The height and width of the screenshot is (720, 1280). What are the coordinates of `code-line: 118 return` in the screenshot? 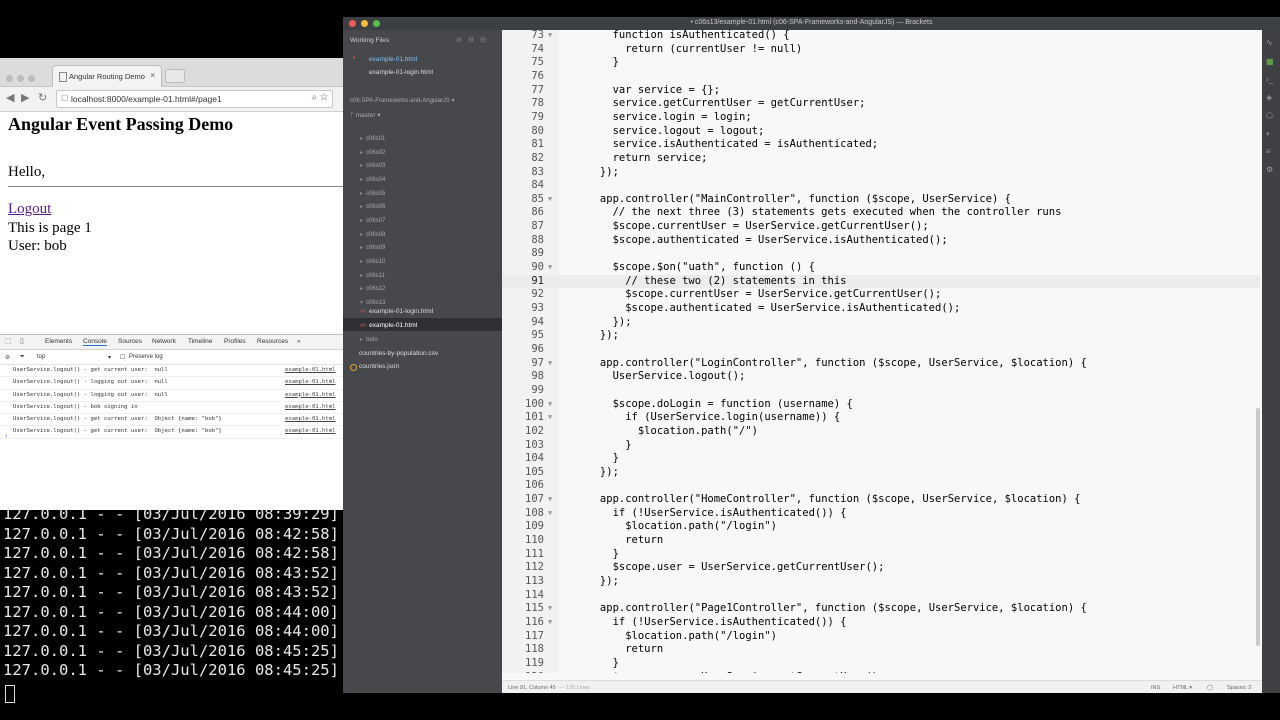 It's located at (881, 650).